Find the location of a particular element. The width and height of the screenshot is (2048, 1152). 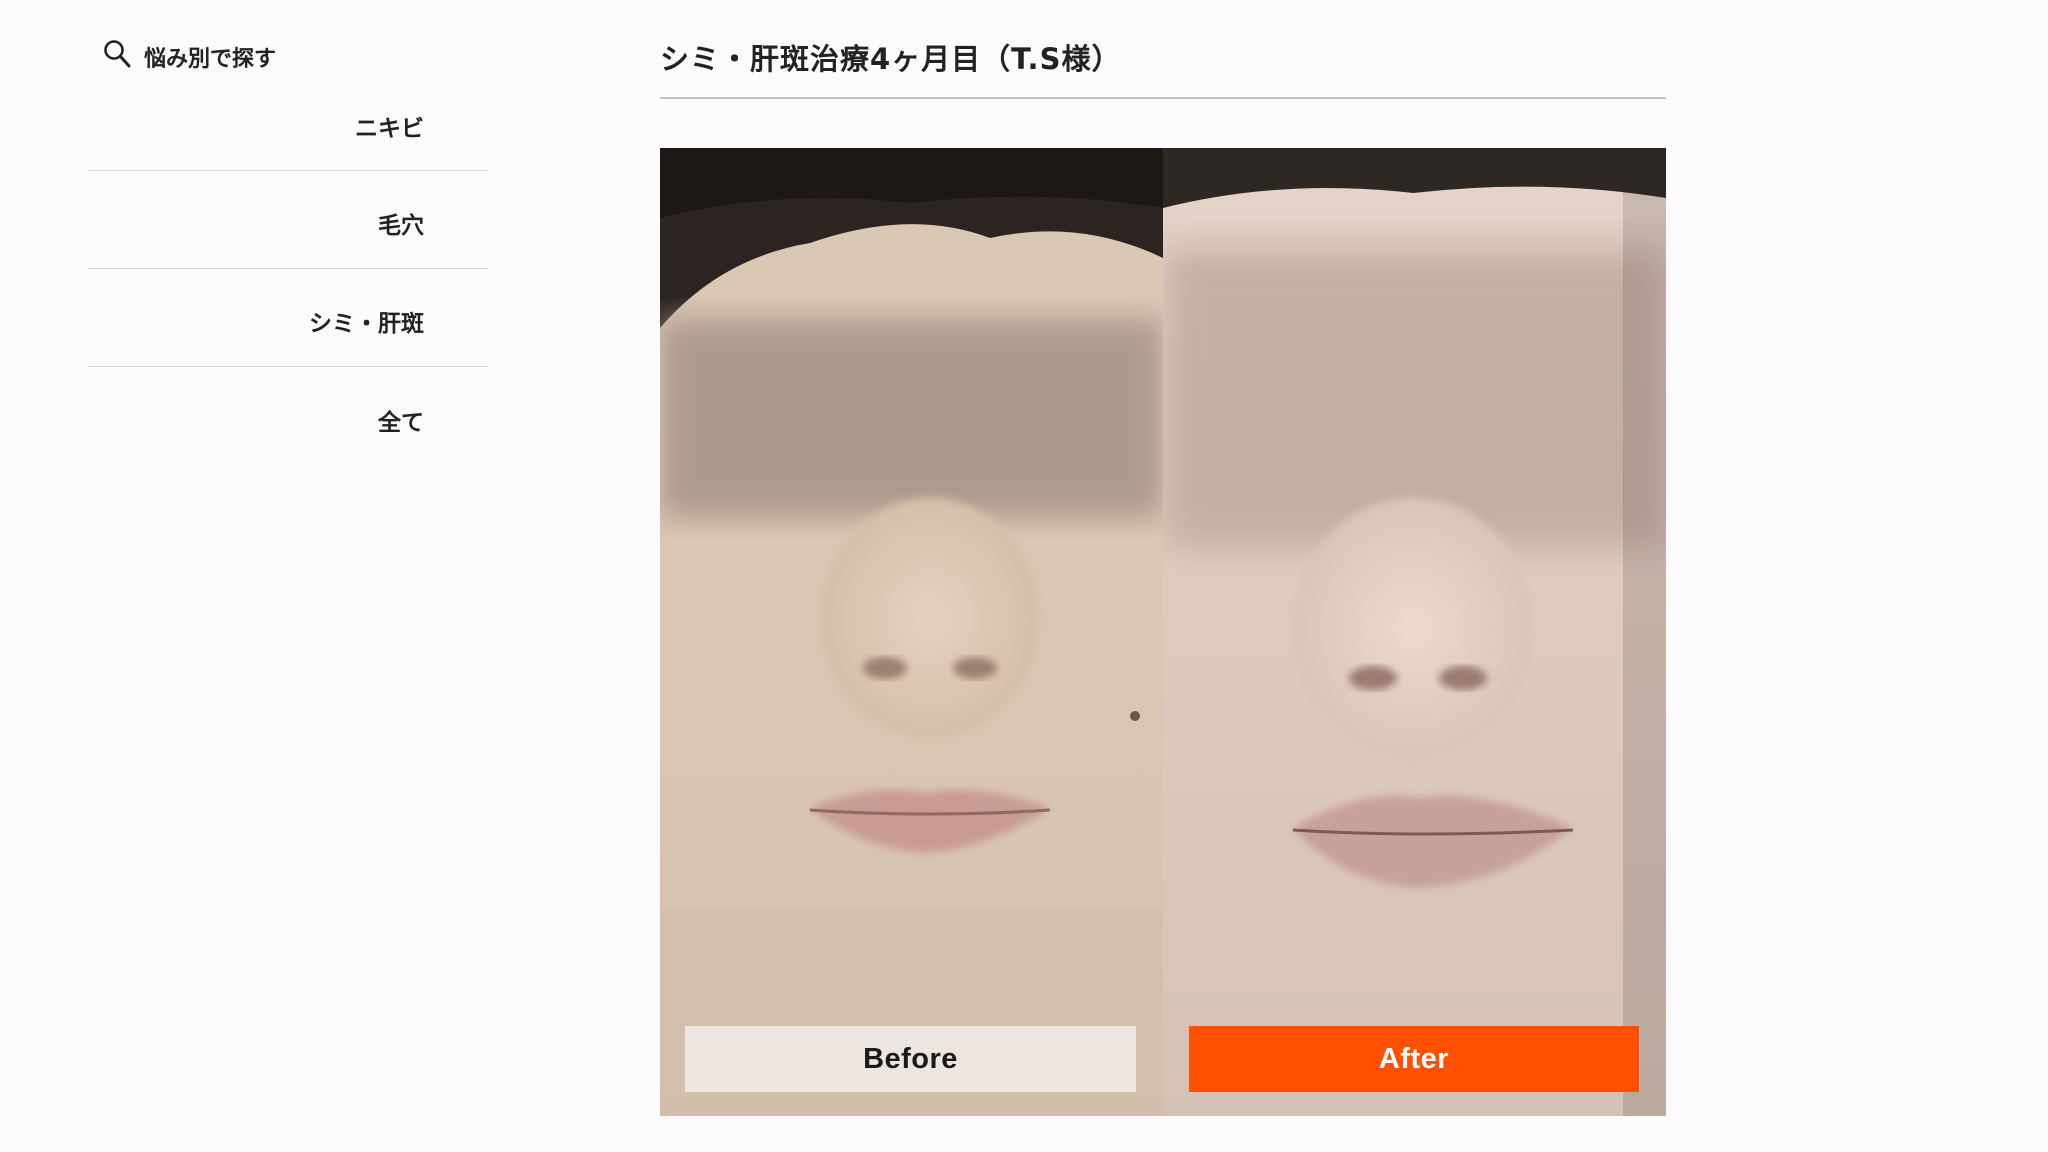

search-by-concern-heading: 悩み別で探す is located at coordinates (189, 57).